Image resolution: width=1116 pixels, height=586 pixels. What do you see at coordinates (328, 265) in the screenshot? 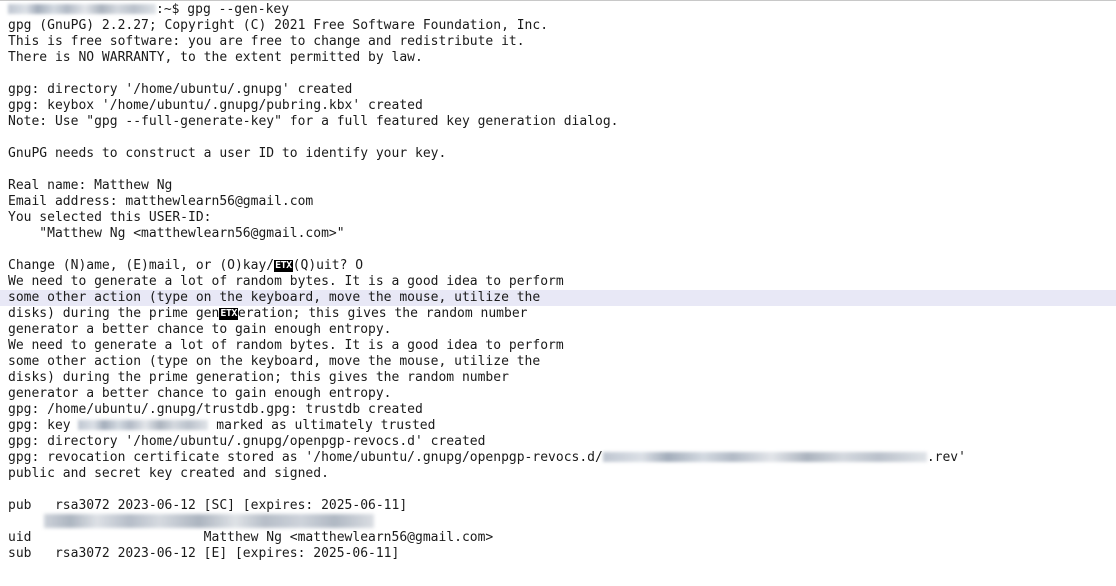
I see `output-text: (Q)uit? O` at bounding box center [328, 265].